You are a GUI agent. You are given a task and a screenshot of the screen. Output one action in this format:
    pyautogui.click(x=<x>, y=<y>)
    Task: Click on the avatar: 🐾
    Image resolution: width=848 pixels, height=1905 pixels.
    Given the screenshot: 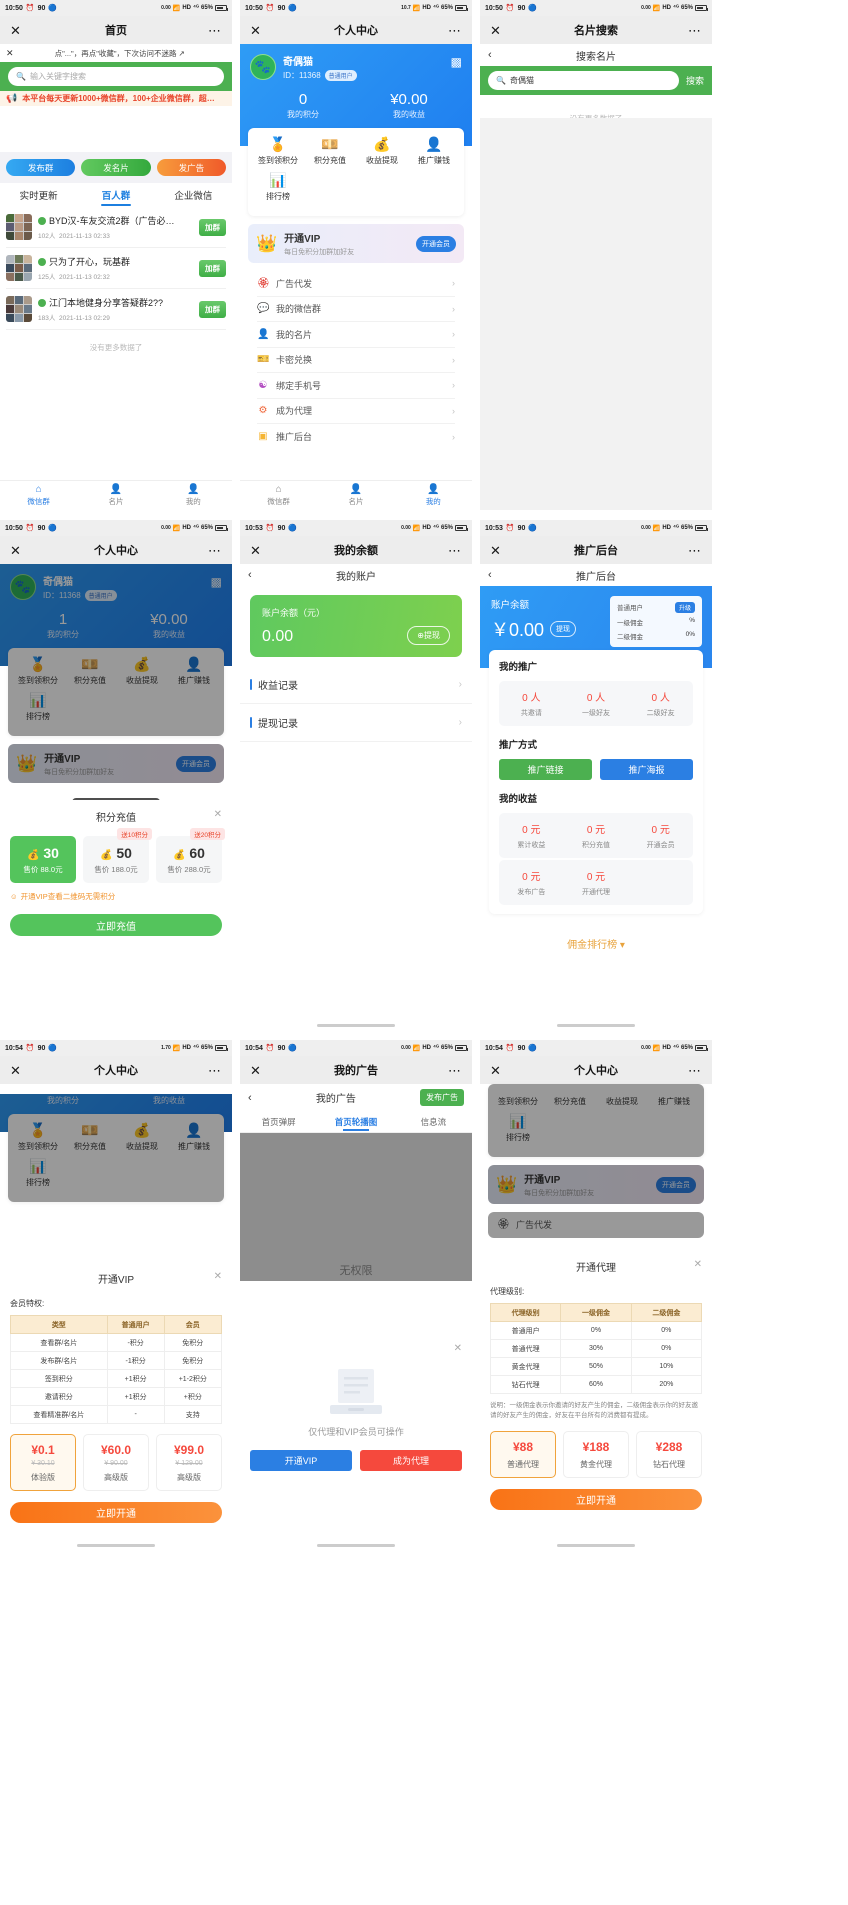 What is the action you would take?
    pyautogui.click(x=263, y=67)
    